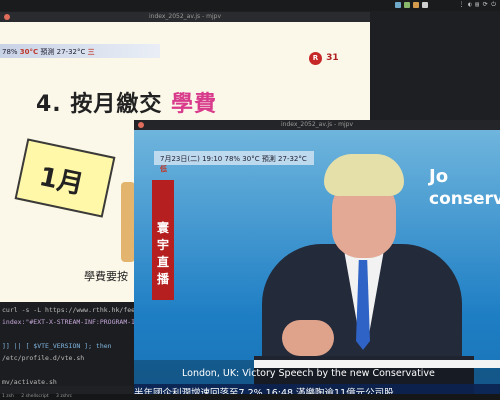  I want to click on date-tag: 低, so click(163, 169).